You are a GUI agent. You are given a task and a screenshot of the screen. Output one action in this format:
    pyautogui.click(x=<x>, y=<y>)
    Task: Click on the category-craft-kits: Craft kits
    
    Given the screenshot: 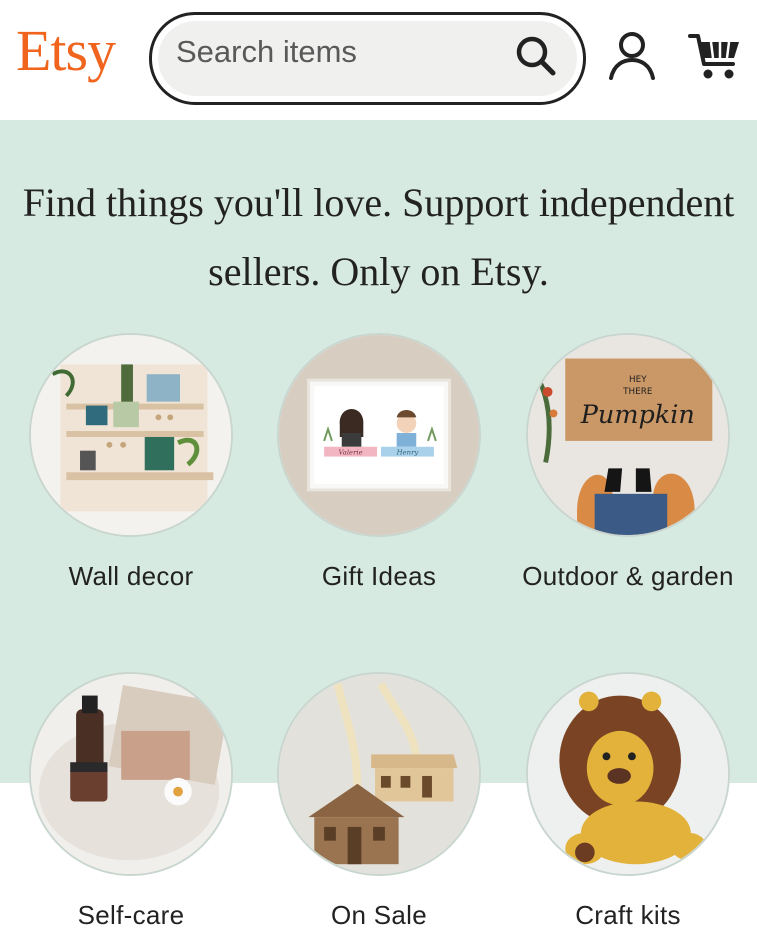 What is the action you would take?
    pyautogui.click(x=628, y=803)
    